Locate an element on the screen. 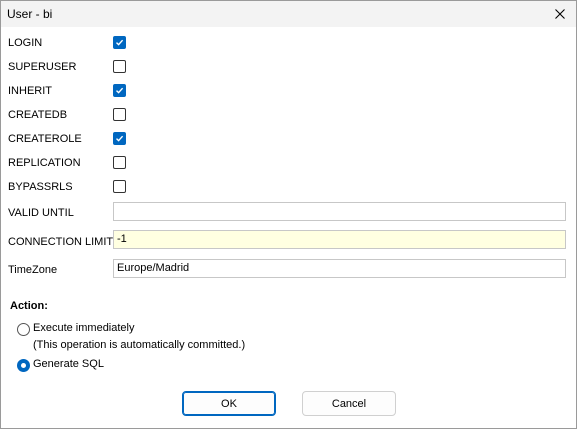 The image size is (577, 429). execute-immediately-radio is located at coordinates (23, 329).